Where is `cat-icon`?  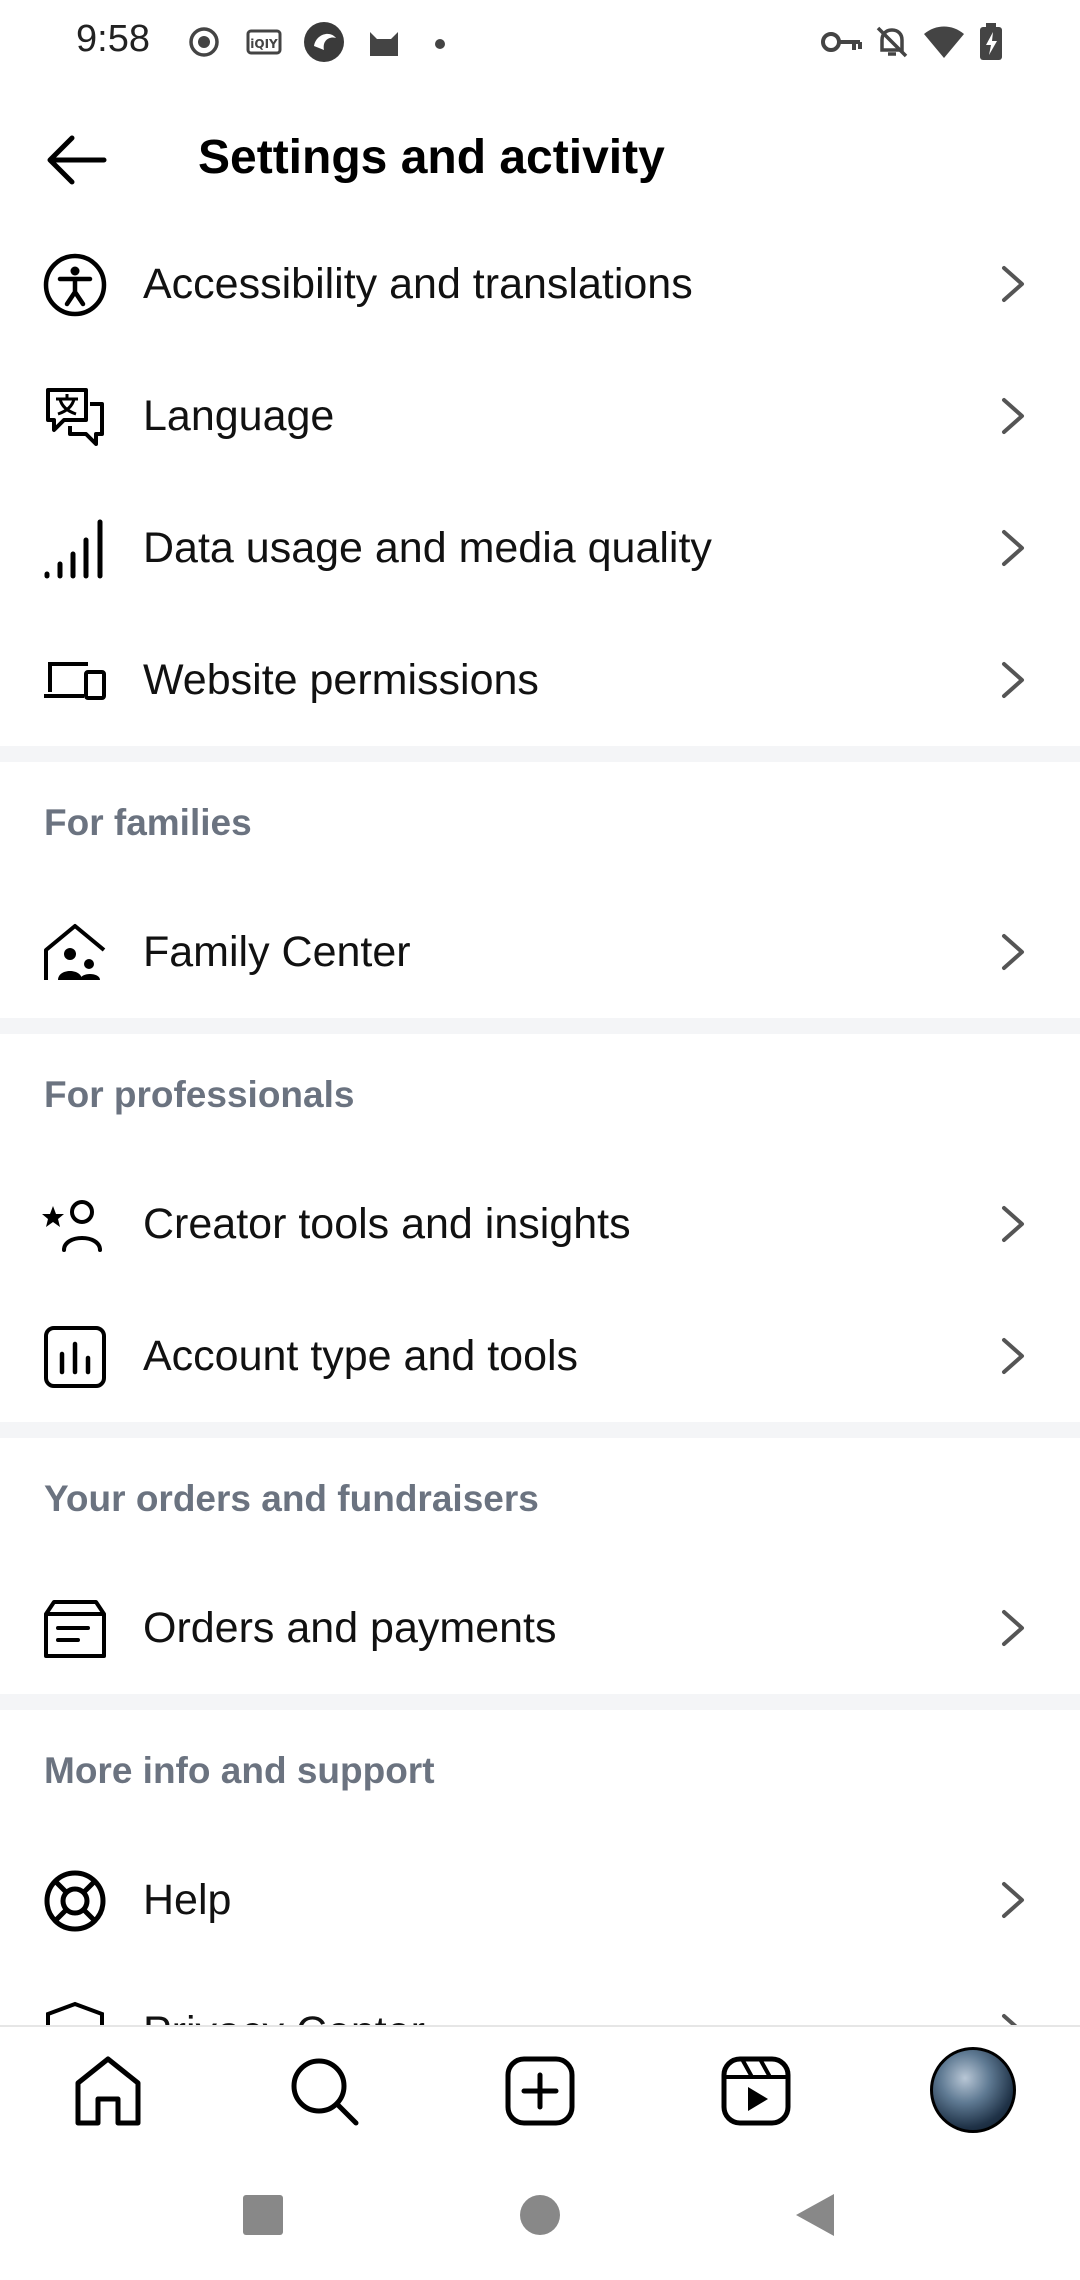 cat-icon is located at coordinates (384, 42).